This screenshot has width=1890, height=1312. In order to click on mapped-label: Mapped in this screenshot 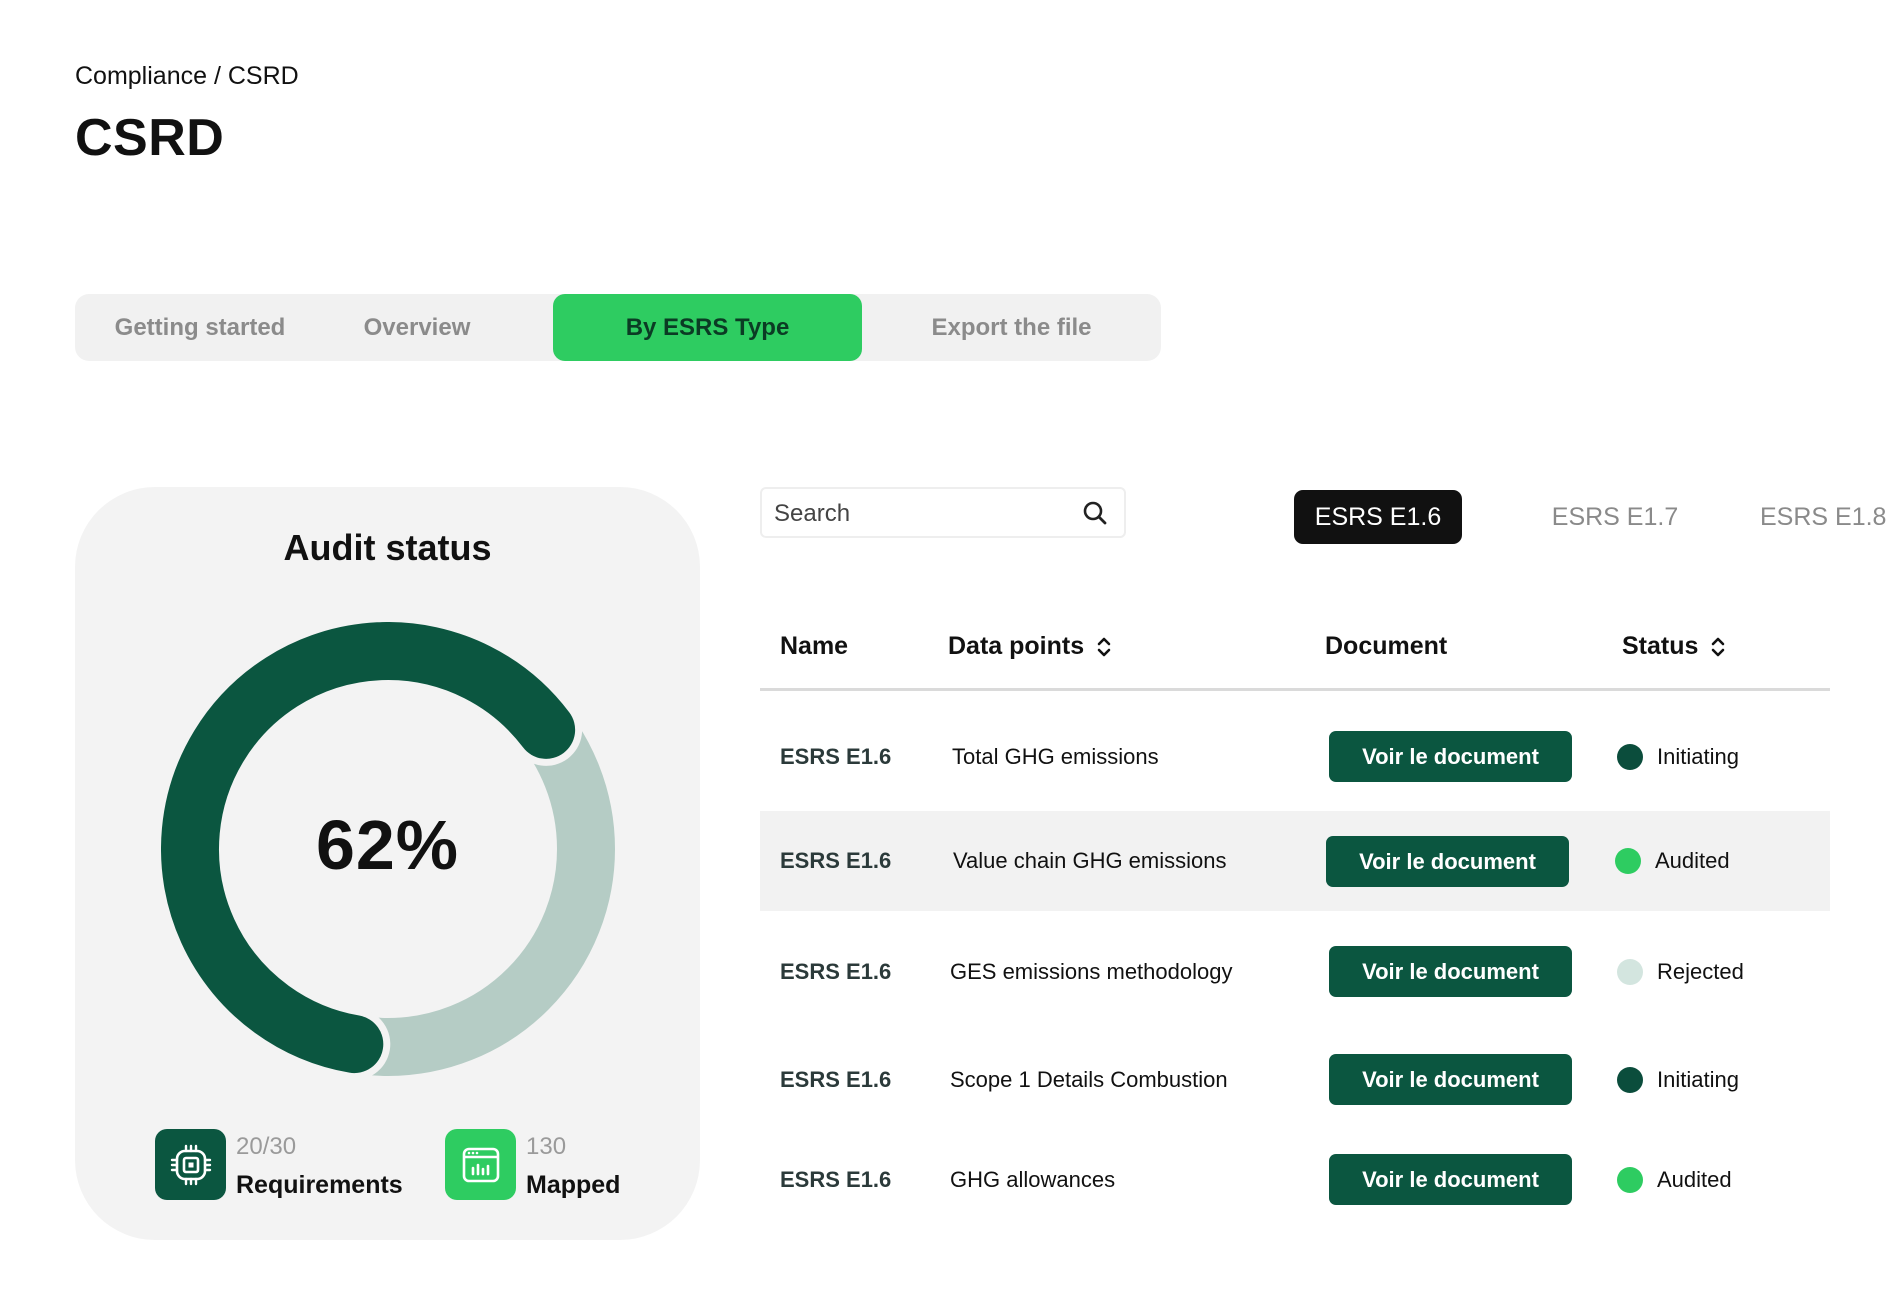, I will do `click(573, 1185)`.